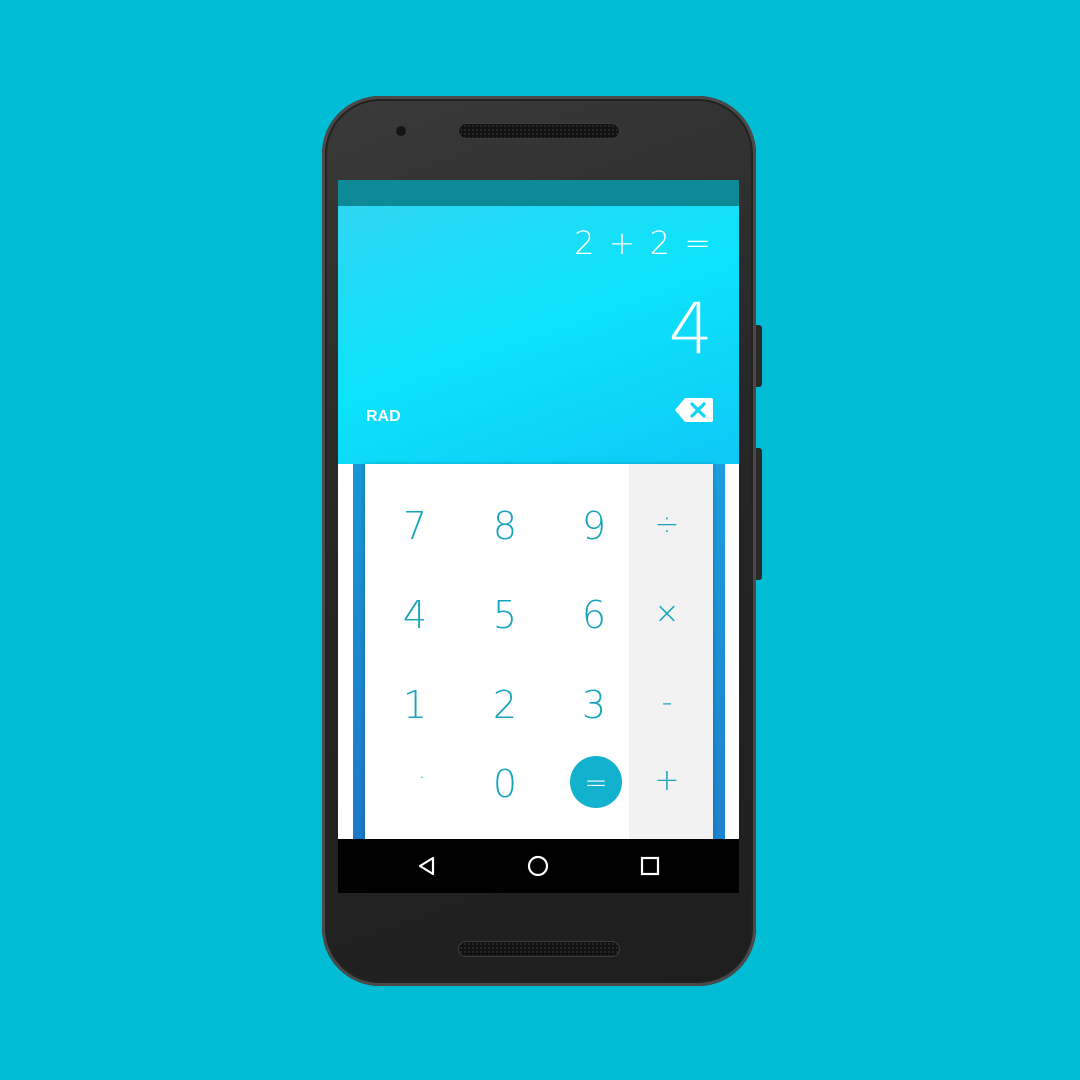 The image size is (1080, 1080). I want to click on key-decimal: ·, so click(422, 778).